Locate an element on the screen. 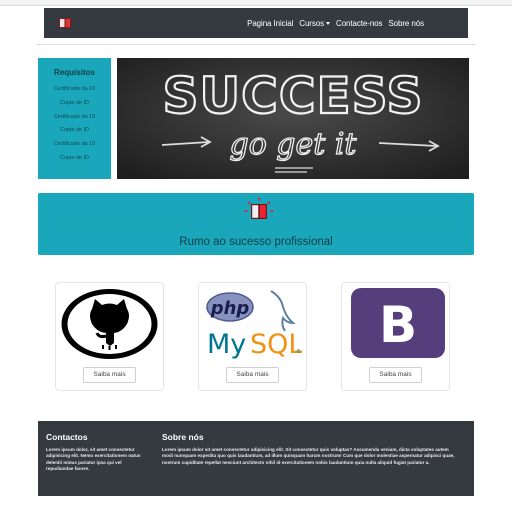  browser-top-strip is located at coordinates (256, 3).